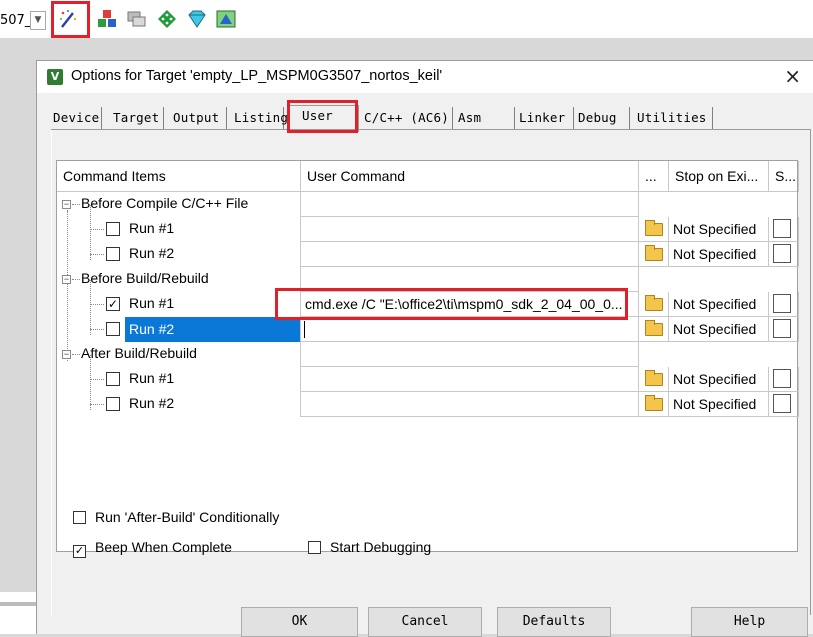  I want to click on defaults-button: Defaults, so click(554, 622).